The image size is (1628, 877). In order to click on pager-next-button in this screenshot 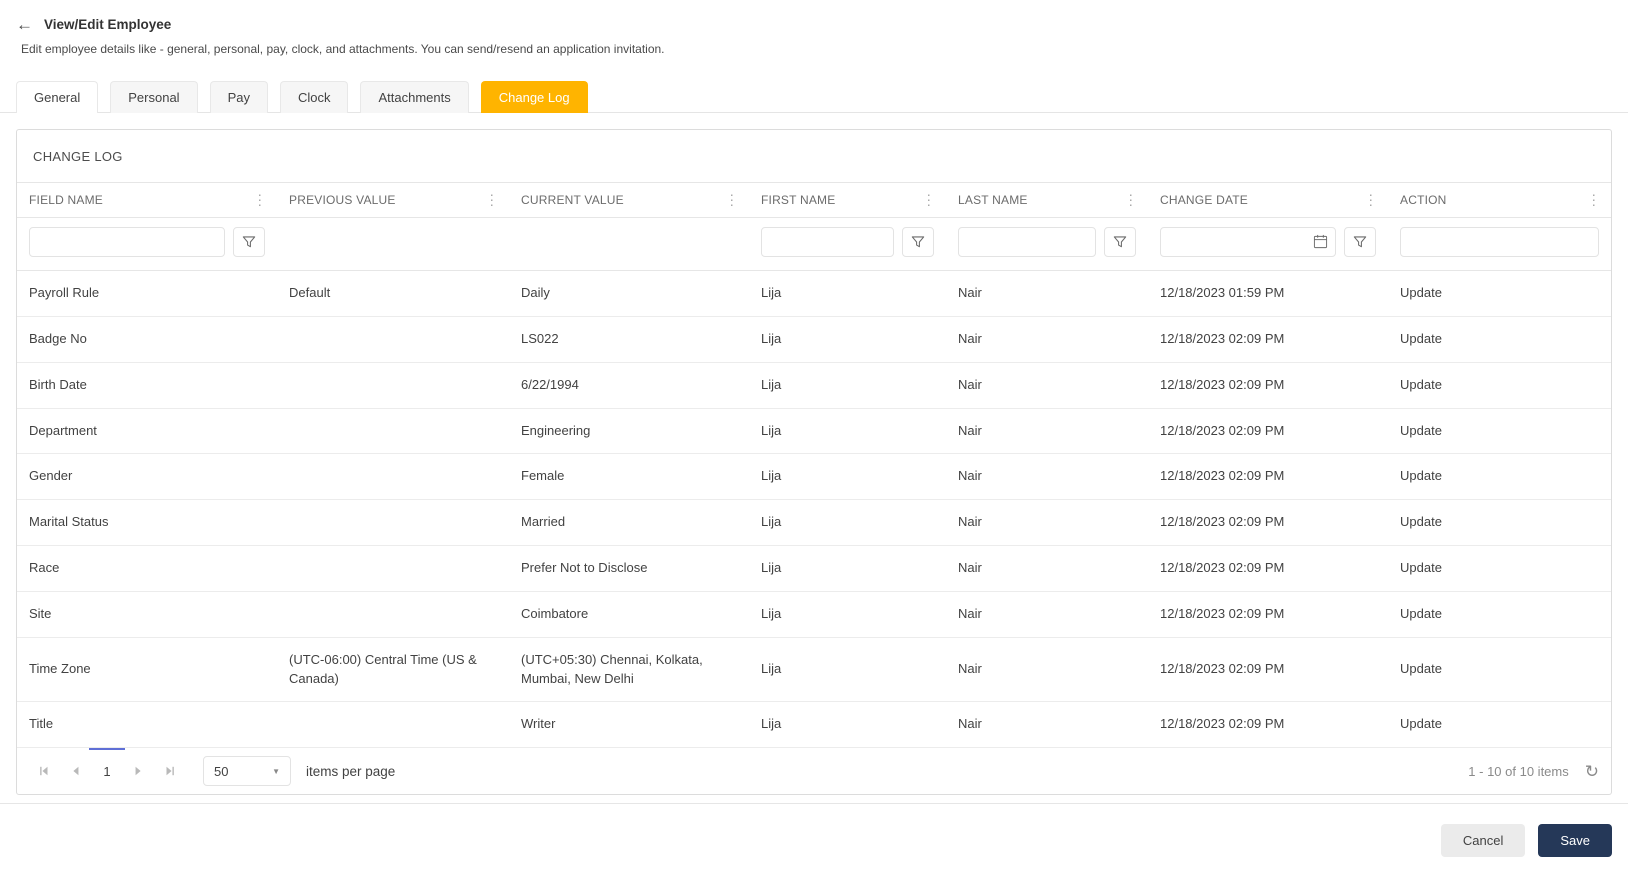, I will do `click(138, 771)`.